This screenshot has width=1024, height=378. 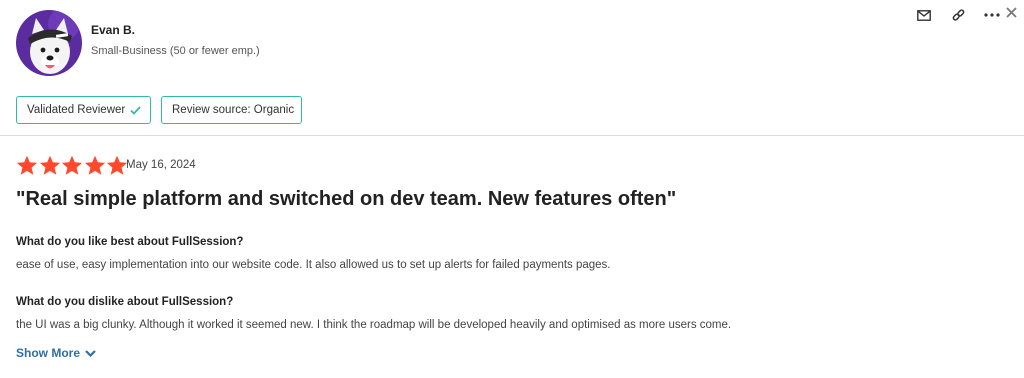 I want to click on chevron-down-icon, so click(x=90, y=353).